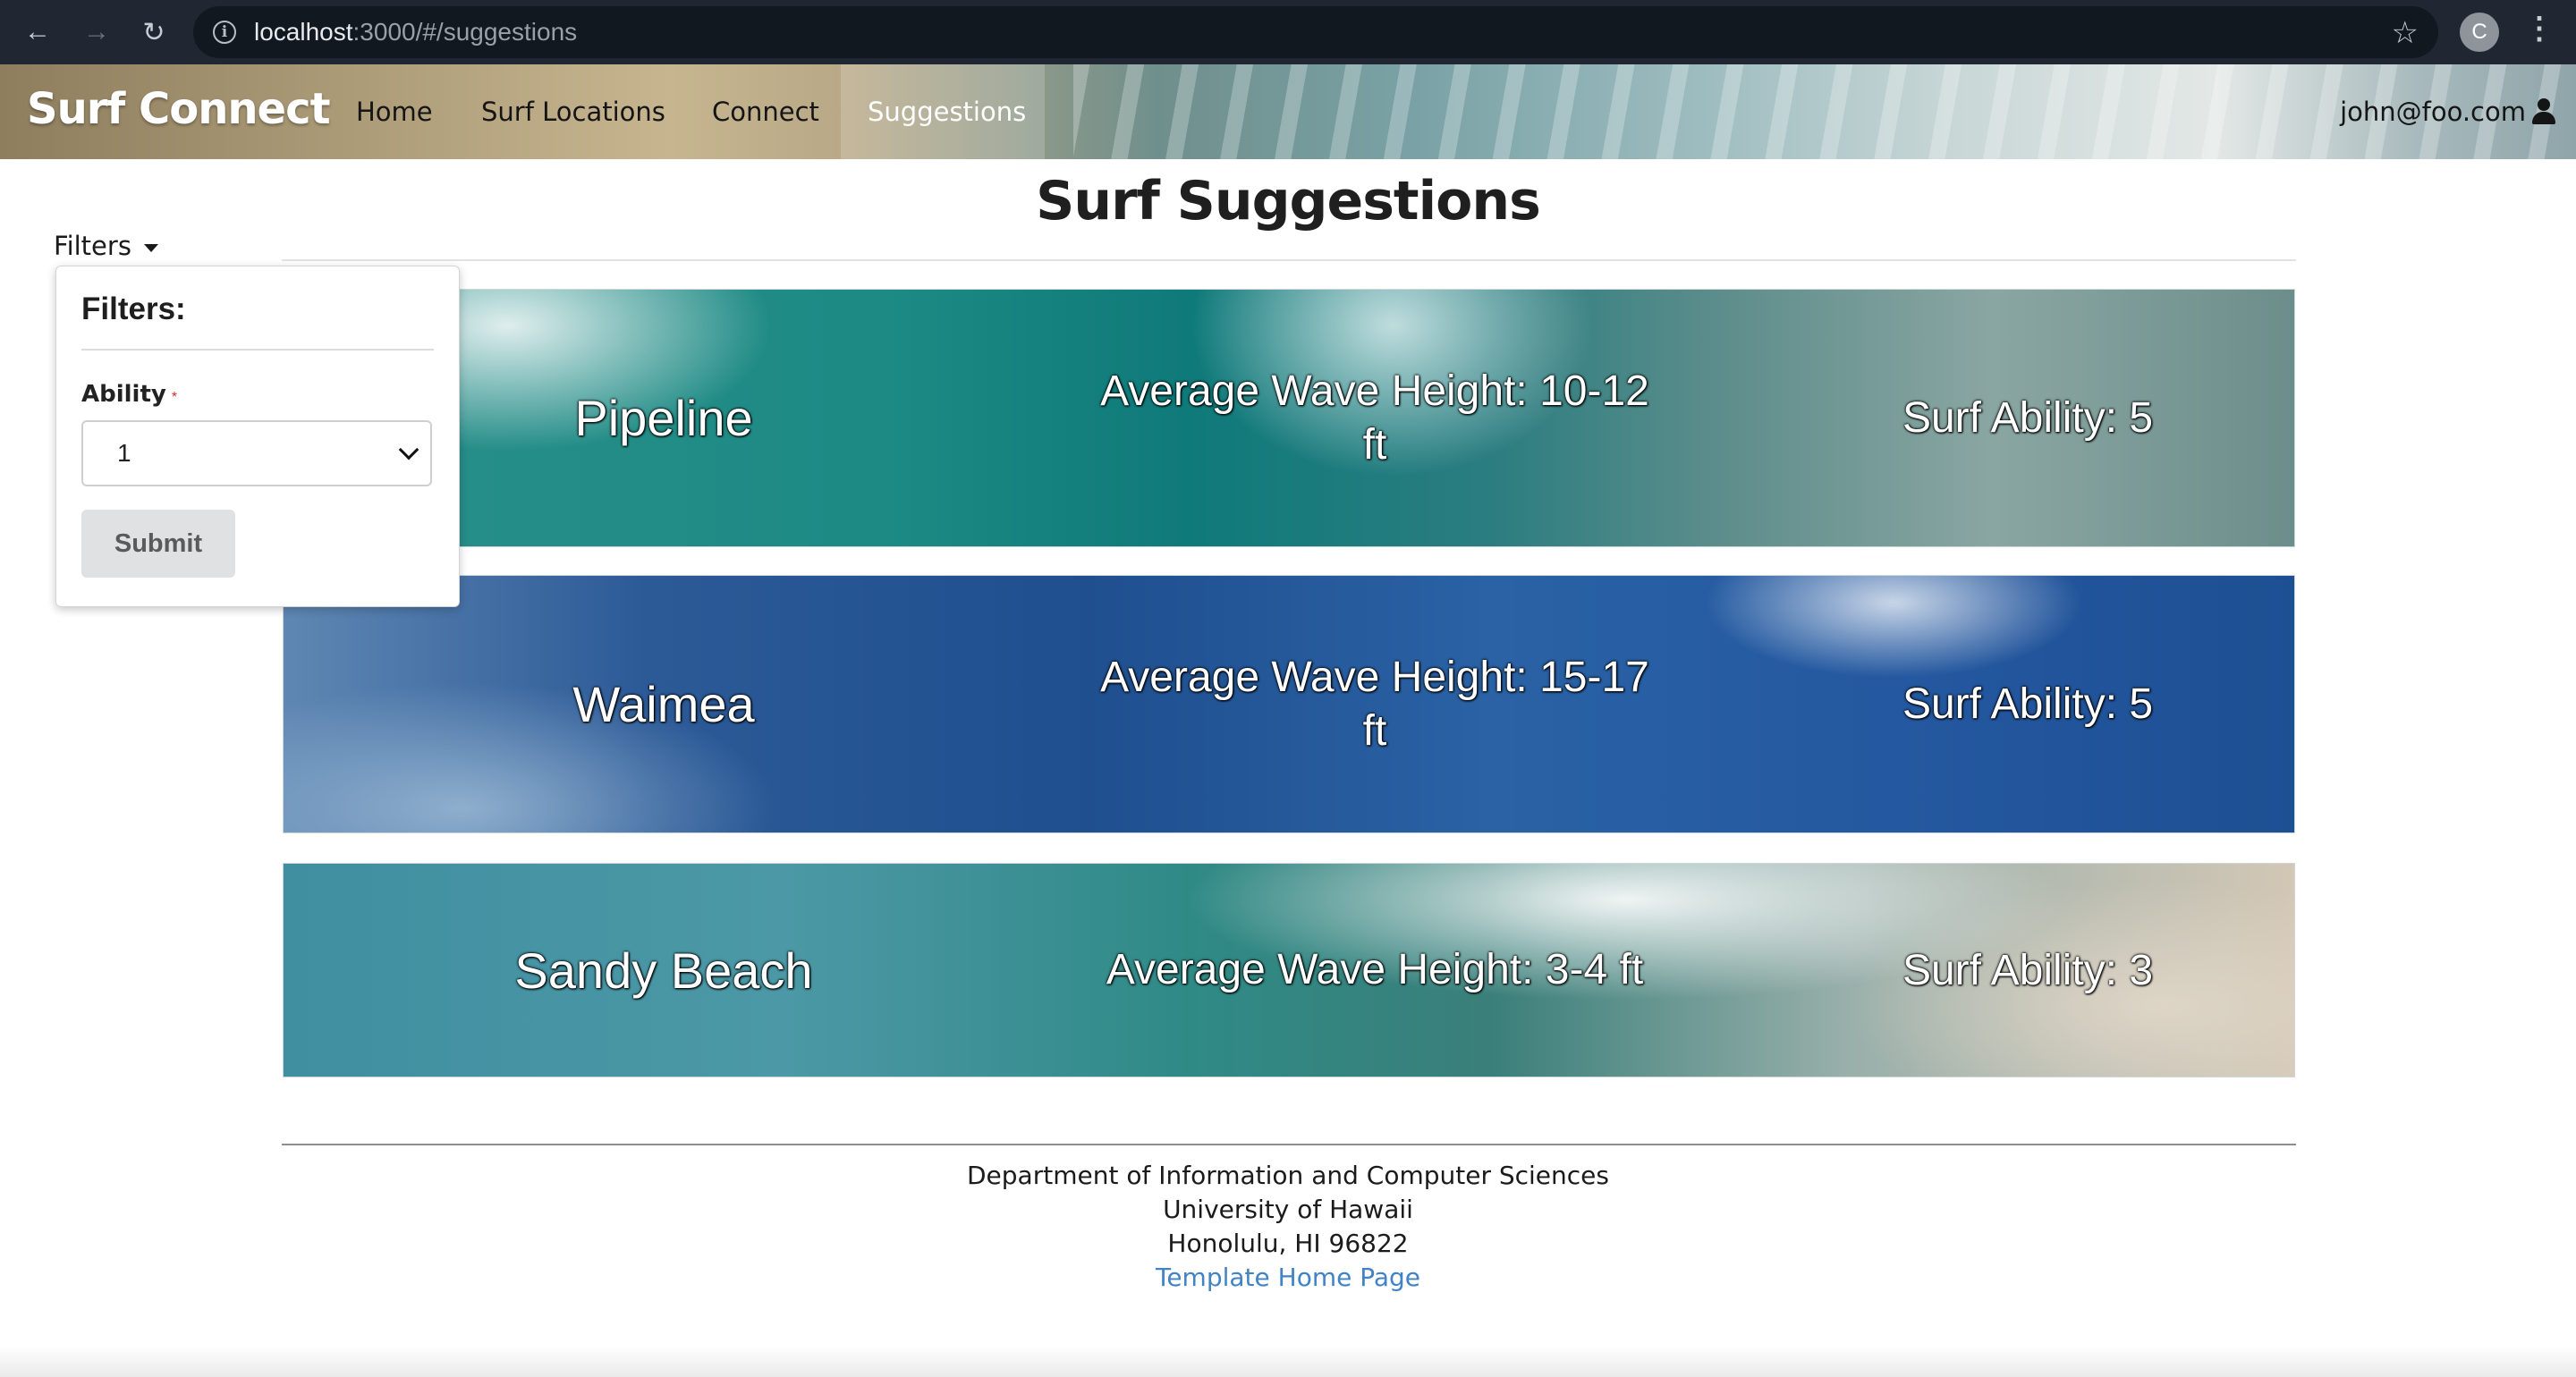 The image size is (2576, 1377). What do you see at coordinates (1289, 1144) in the screenshot?
I see `footer-divider` at bounding box center [1289, 1144].